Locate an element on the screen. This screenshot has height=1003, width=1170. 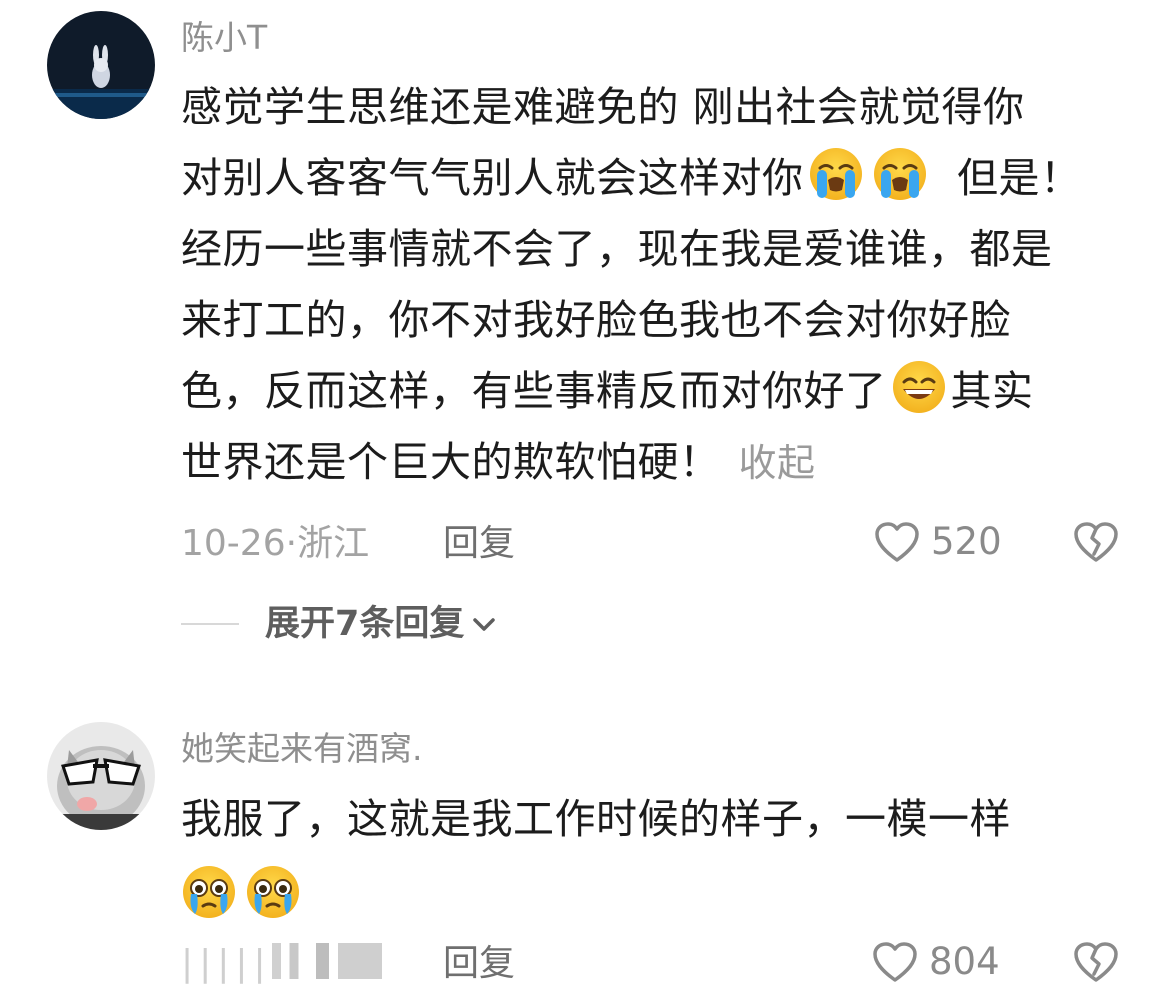
comment-line: 感觉学生思维还是难避免的 刚出社会就觉得你 is located at coordinates (603, 107).